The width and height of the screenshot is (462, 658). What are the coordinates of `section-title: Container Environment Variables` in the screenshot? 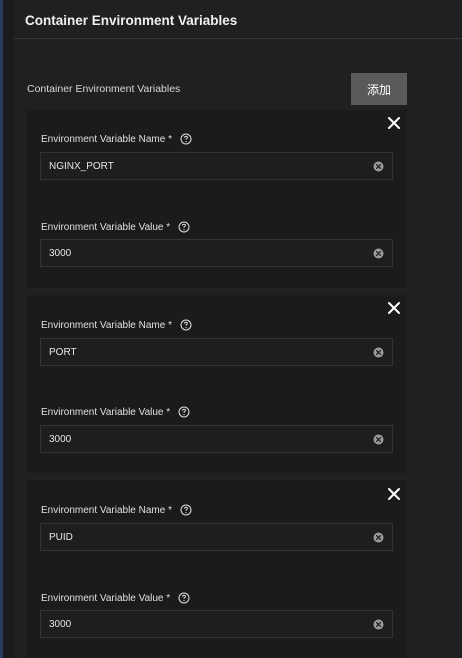 It's located at (131, 20).